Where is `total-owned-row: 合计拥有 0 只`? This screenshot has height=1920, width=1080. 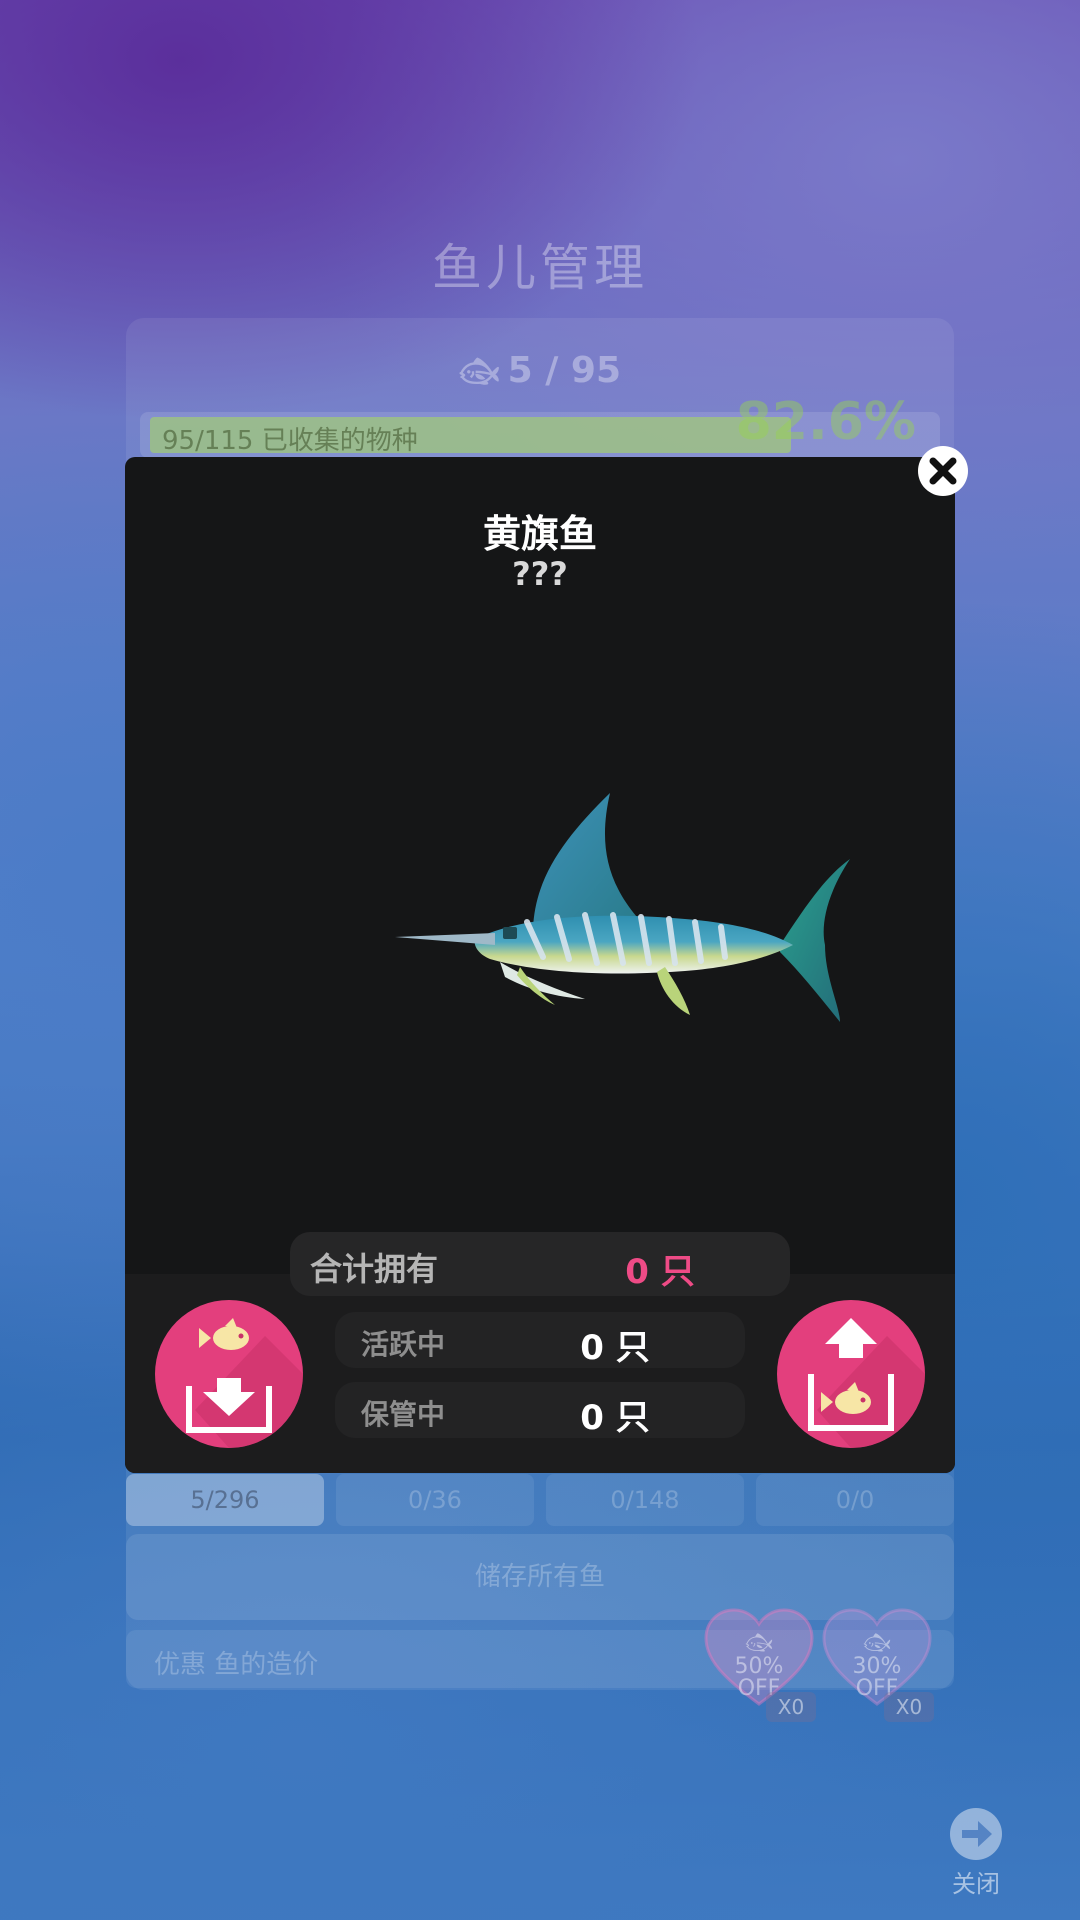 total-owned-row: 合计拥有 0 只 is located at coordinates (540, 1264).